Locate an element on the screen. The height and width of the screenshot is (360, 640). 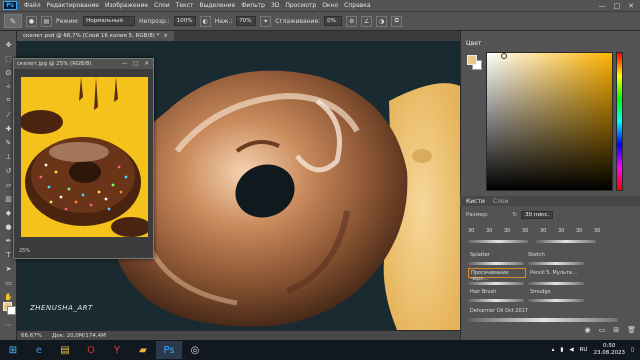
size-pressure-icon: ◑ is located at coordinates (382, 21).